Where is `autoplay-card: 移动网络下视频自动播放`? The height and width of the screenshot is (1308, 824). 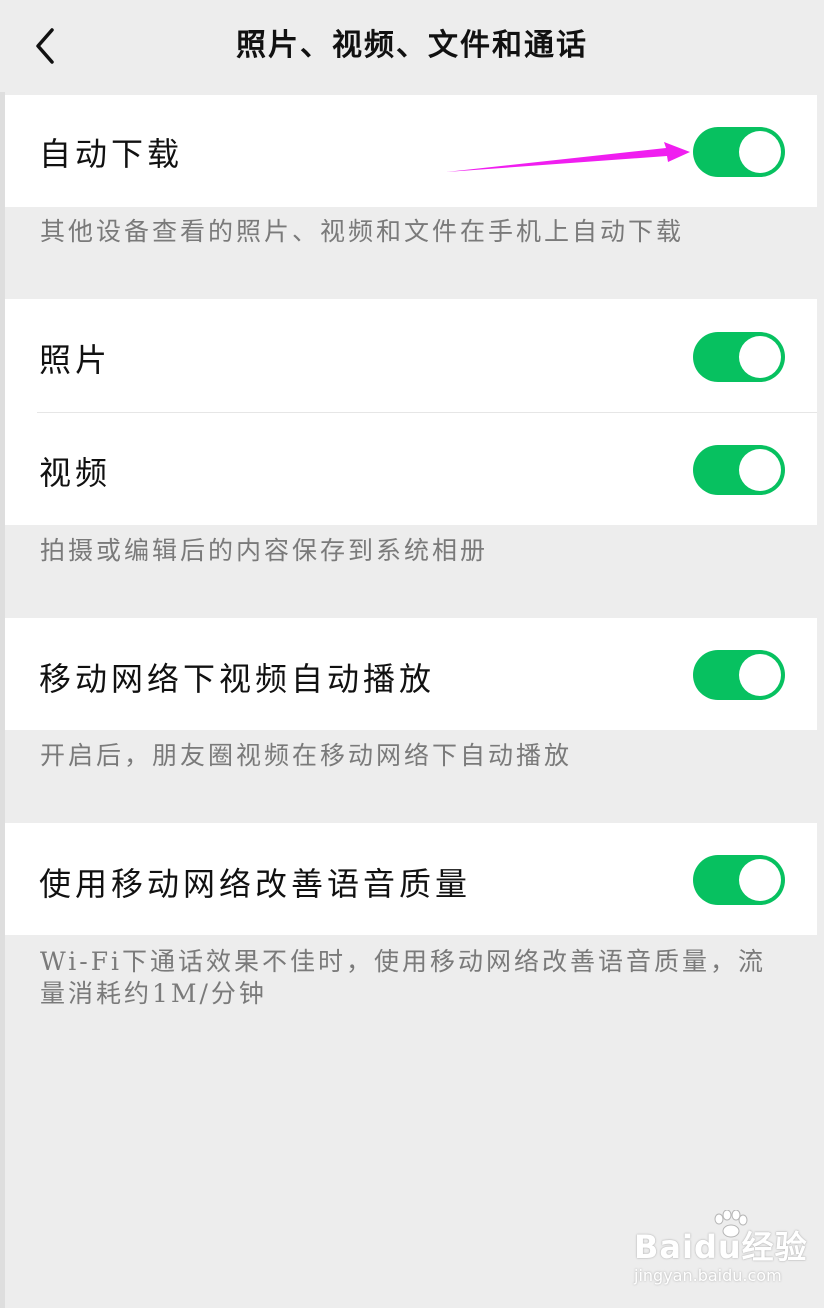
autoplay-card: 移动网络下视频自动播放 is located at coordinates (411, 674).